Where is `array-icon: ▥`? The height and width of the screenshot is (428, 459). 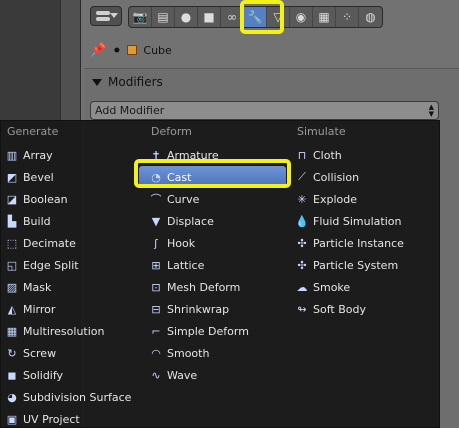 array-icon: ▥ is located at coordinates (12, 155).